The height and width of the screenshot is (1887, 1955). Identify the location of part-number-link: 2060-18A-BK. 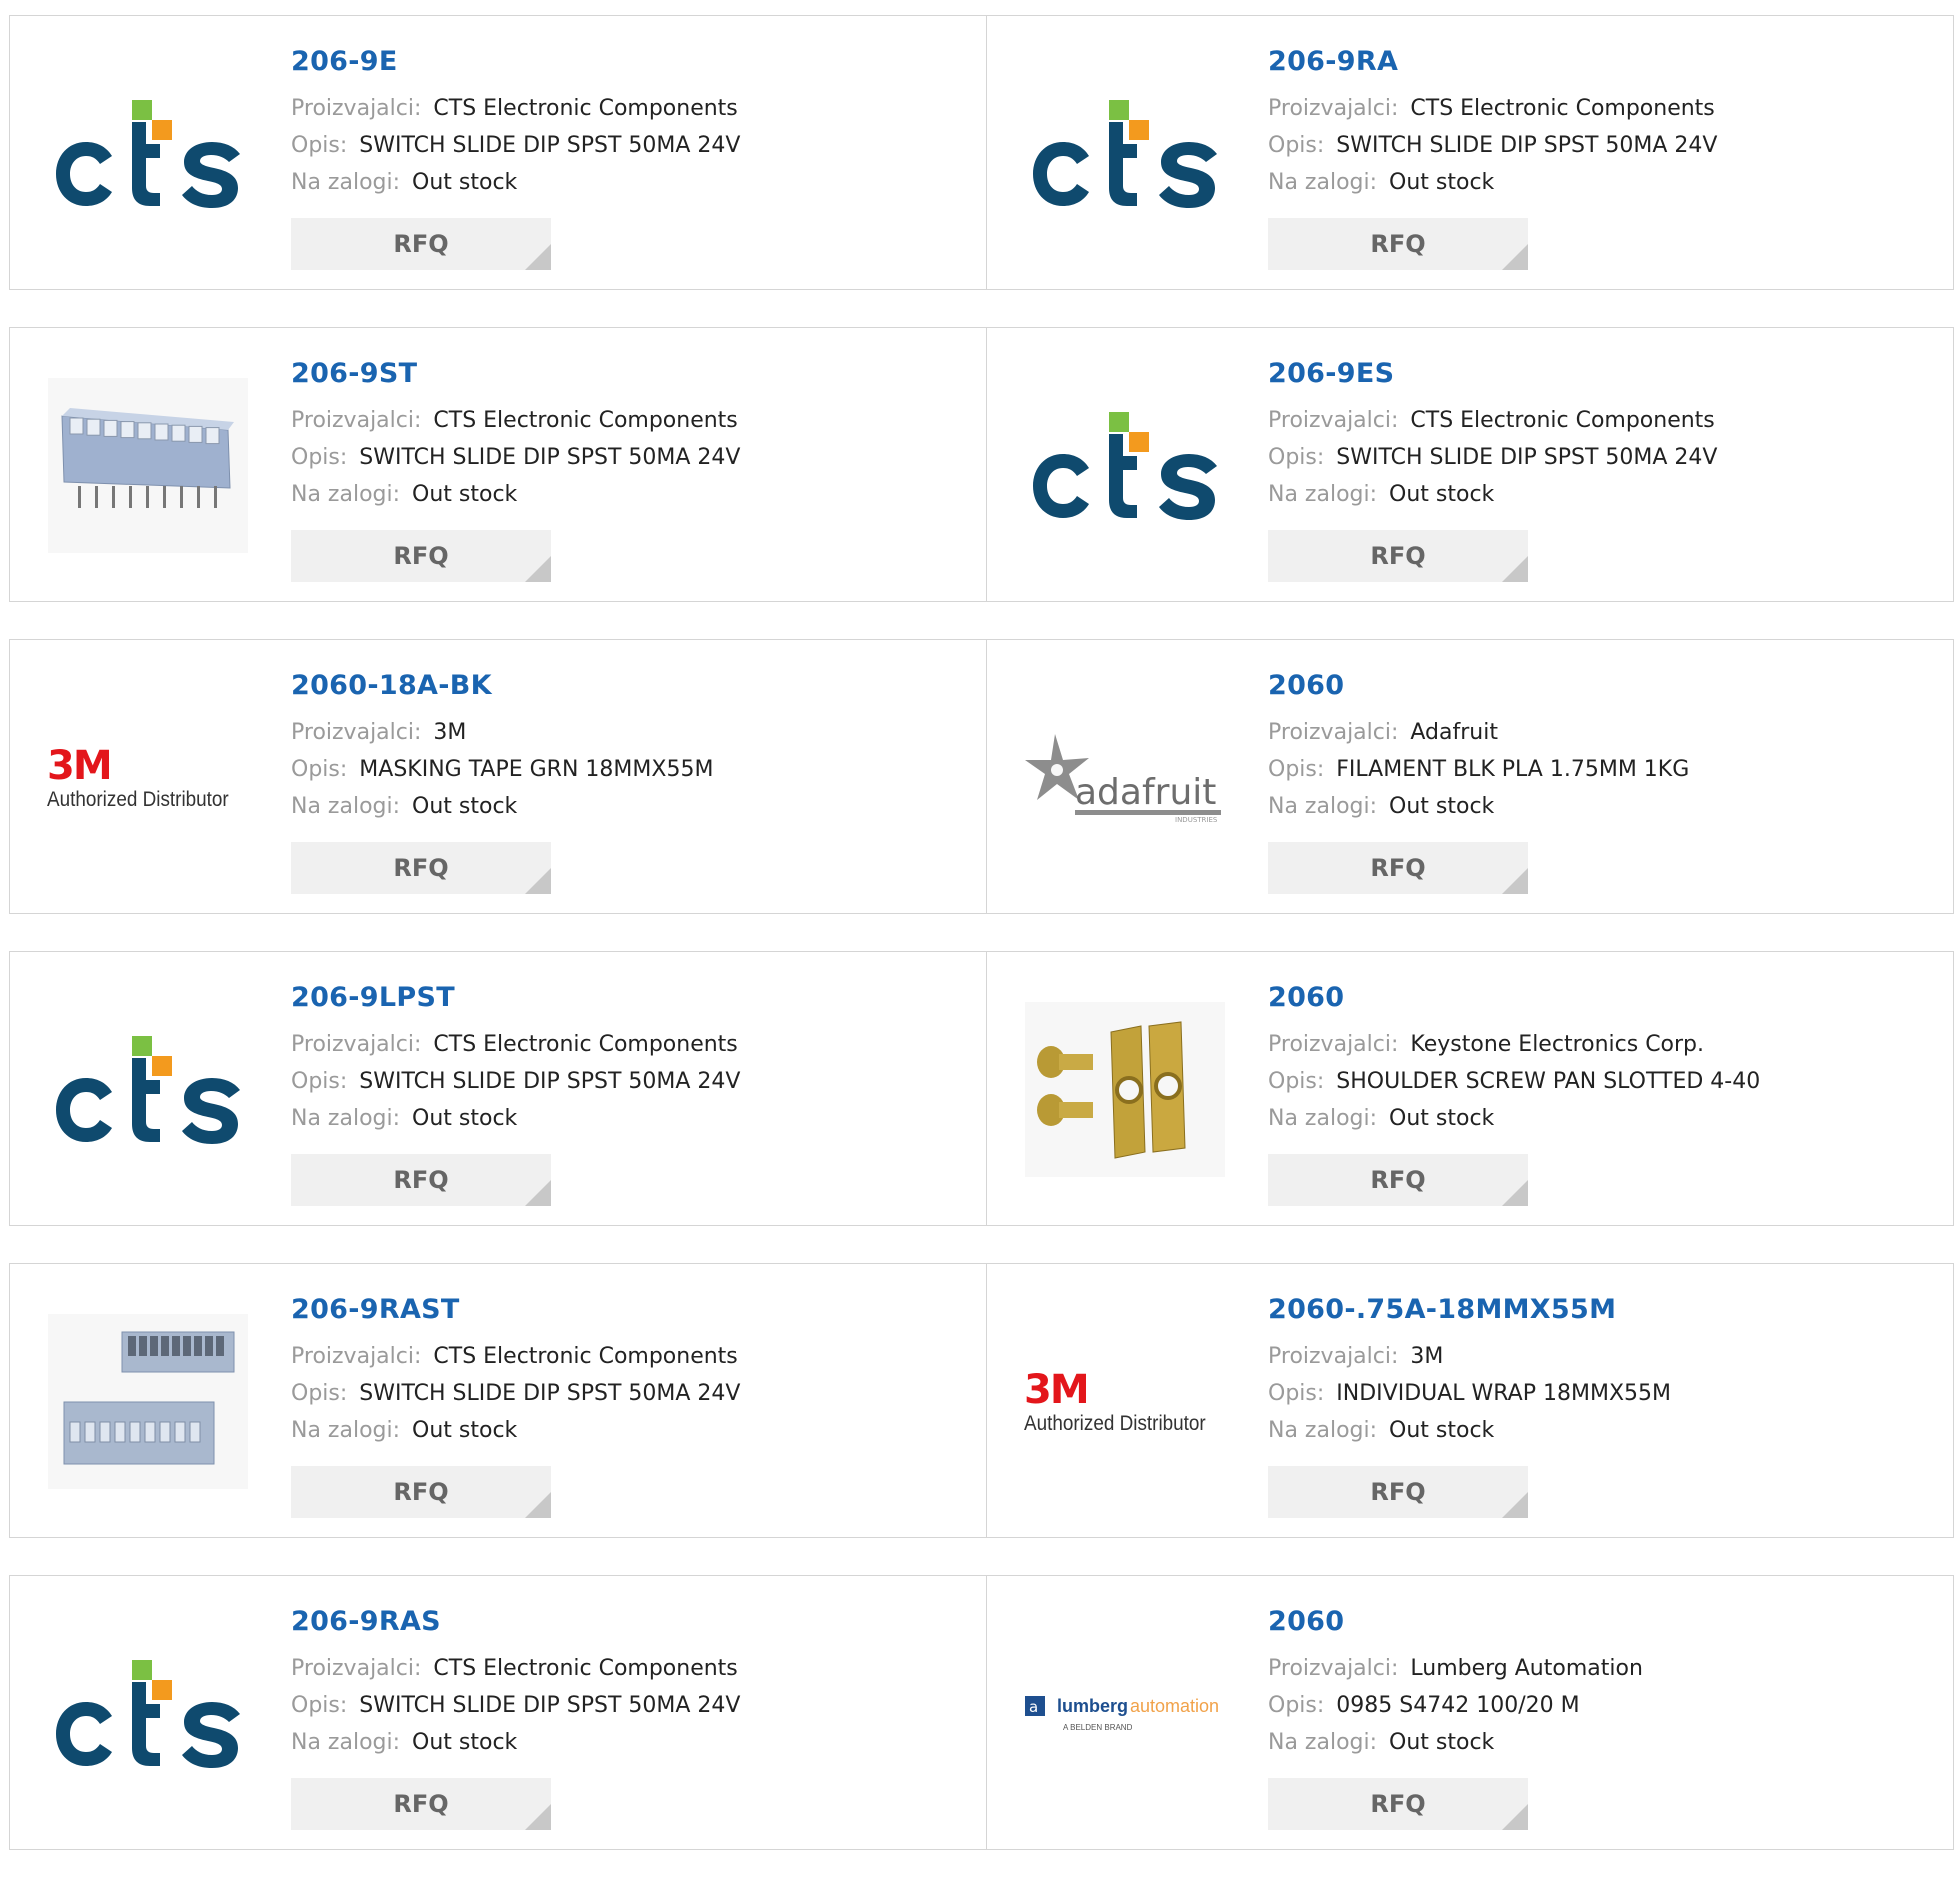
(633, 685).